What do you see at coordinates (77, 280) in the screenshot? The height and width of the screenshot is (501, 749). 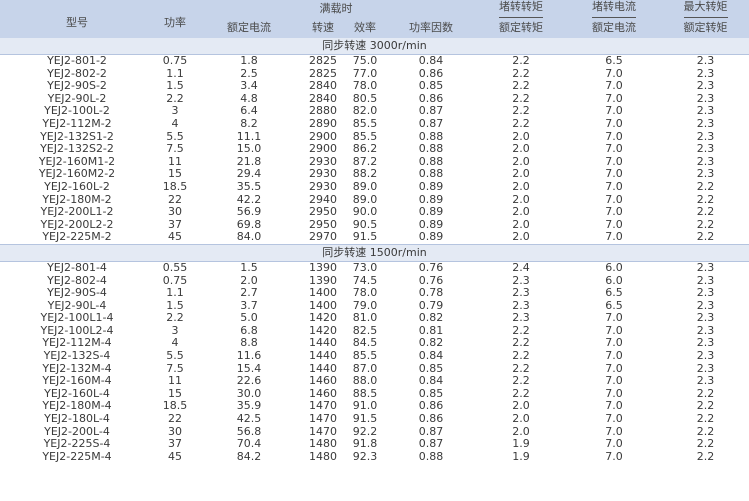 I see `cell-model: YEJ2-802-4` at bounding box center [77, 280].